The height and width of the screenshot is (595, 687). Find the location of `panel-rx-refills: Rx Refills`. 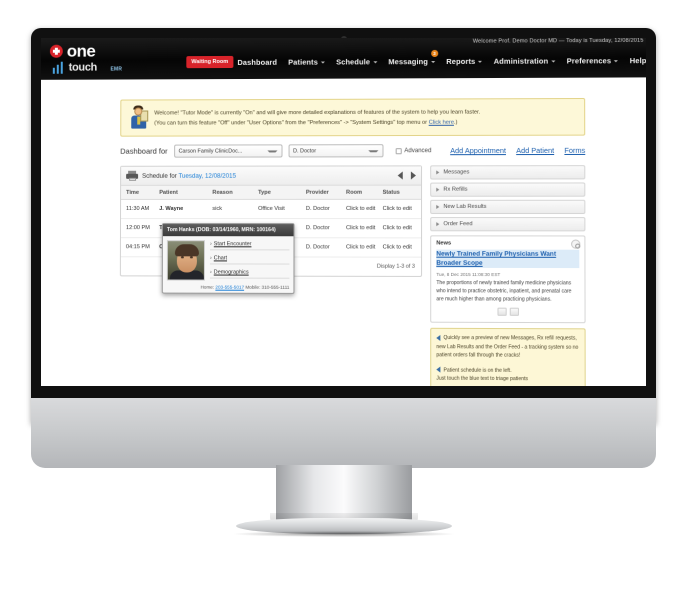

panel-rx-refills: Rx Refills is located at coordinates (508, 189).